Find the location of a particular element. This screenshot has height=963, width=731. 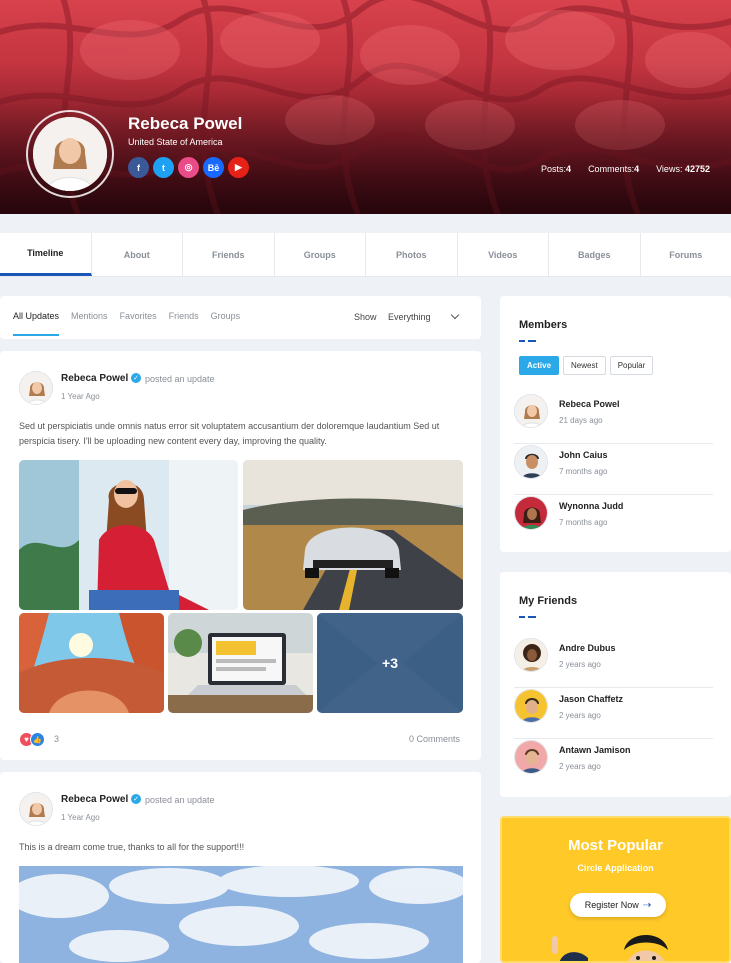

member-name: Wynonna Judd is located at coordinates (591, 506).